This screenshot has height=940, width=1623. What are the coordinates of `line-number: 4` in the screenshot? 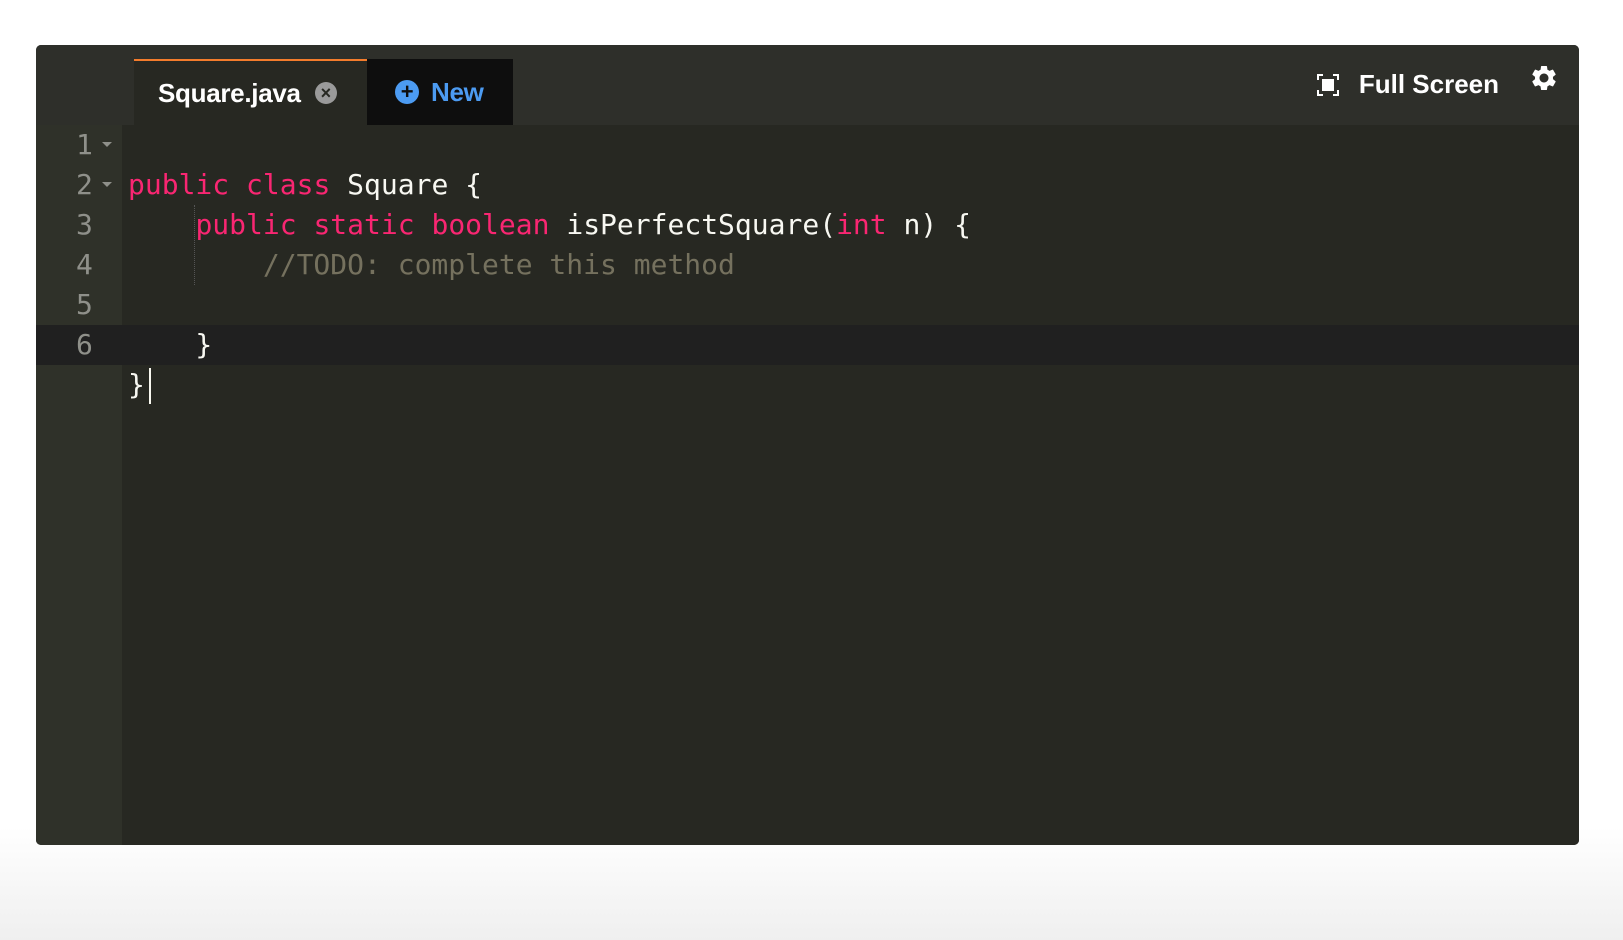 It's located at (84, 264).